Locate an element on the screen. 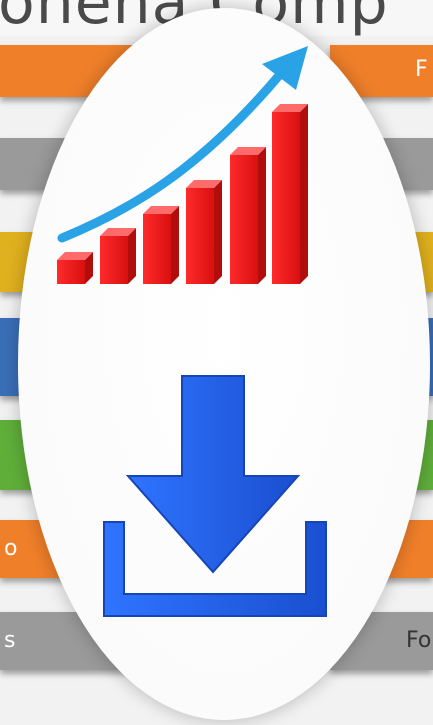 The width and height of the screenshot is (433, 725). band-left-7-label: s is located at coordinates (10, 640).